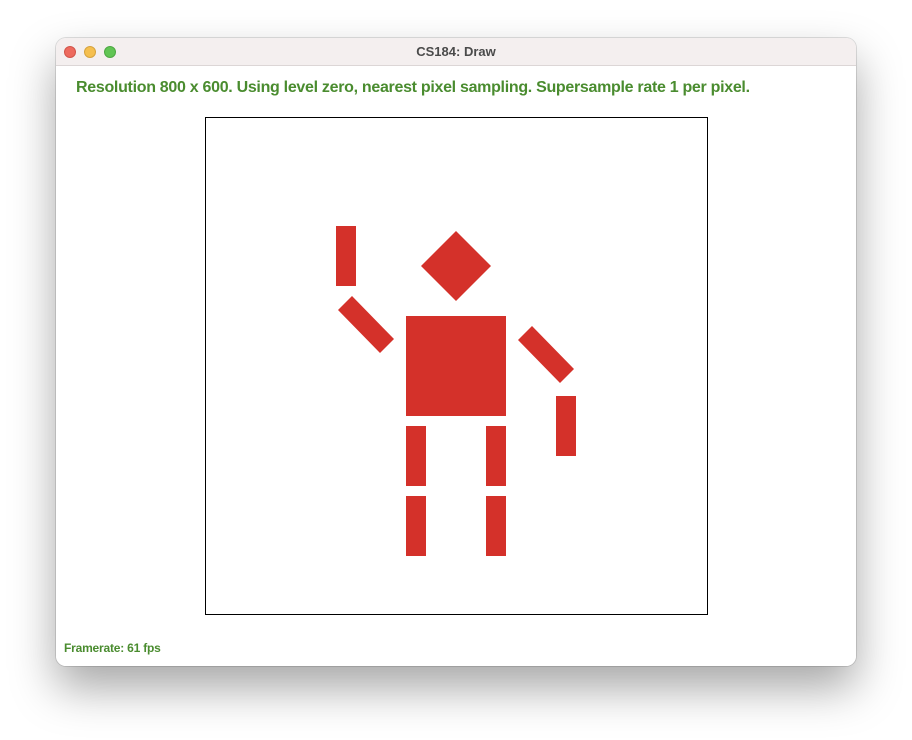  What do you see at coordinates (566, 426) in the screenshot?
I see `right-forearm-shape` at bounding box center [566, 426].